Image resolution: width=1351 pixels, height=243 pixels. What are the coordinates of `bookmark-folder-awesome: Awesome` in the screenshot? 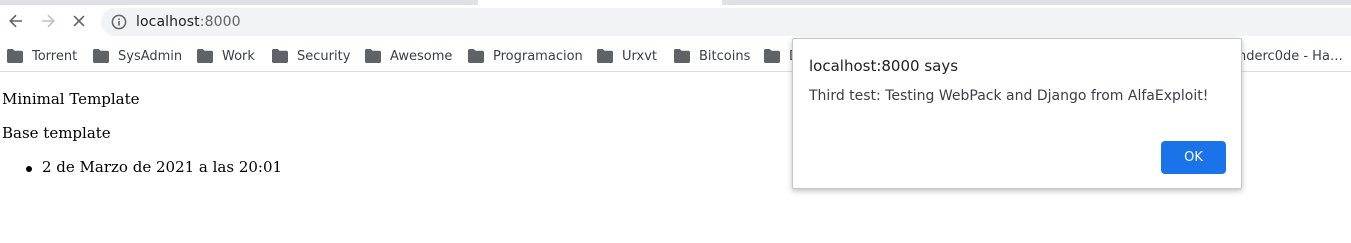 It's located at (408, 56).